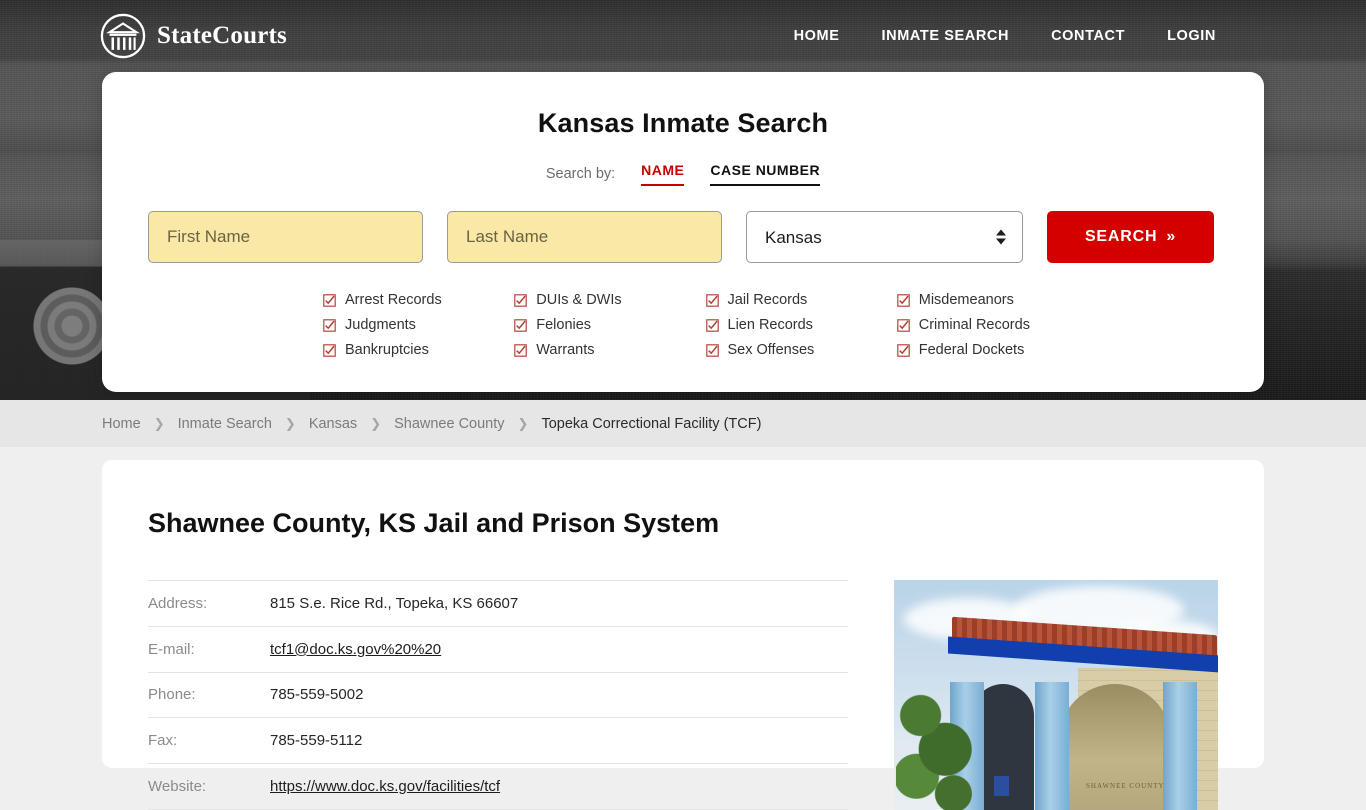 Image resolution: width=1366 pixels, height=810 pixels. I want to click on category-item: Arrest Records, so click(418, 300).